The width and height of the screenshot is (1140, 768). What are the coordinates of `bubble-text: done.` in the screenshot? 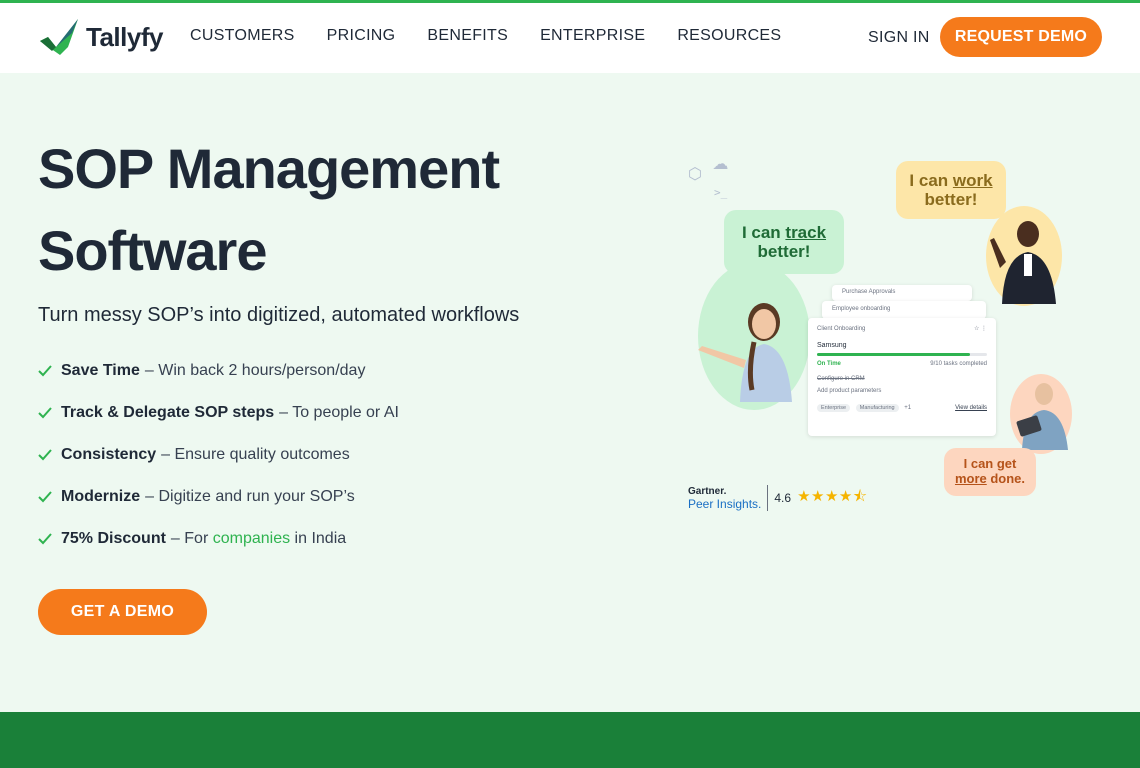 It's located at (1006, 478).